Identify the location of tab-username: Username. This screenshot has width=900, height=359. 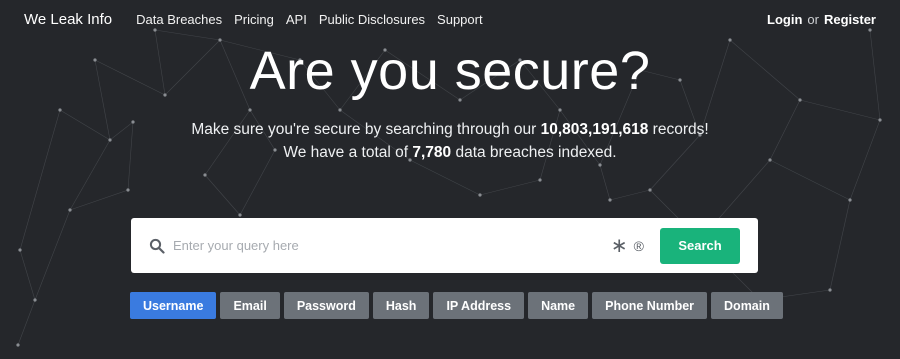
(173, 305).